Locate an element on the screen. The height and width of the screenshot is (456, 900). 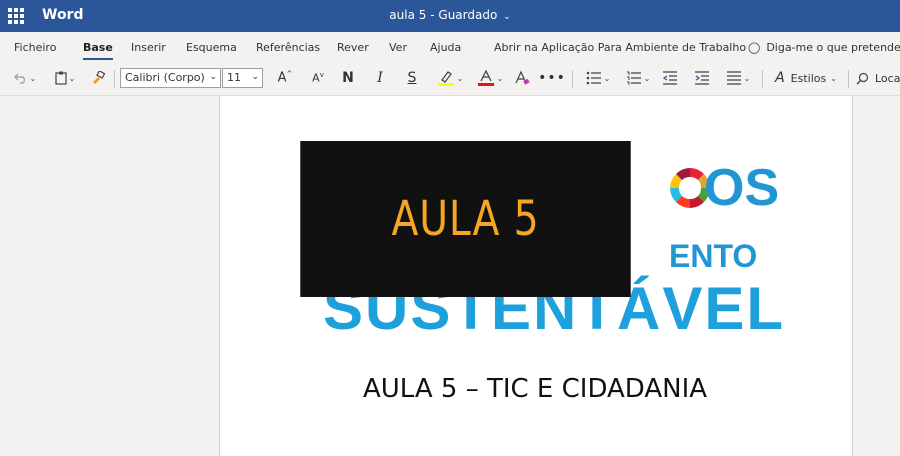
tab-rever: Rever is located at coordinates (353, 47).